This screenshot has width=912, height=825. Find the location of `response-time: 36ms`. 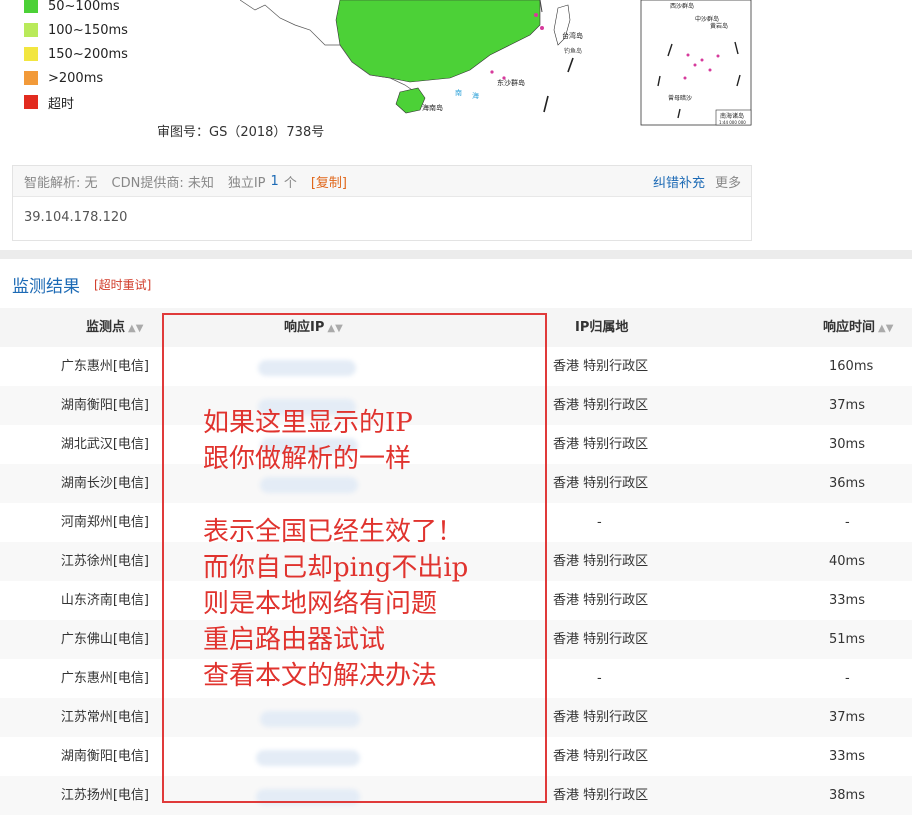

response-time: 36ms is located at coordinates (847, 483).